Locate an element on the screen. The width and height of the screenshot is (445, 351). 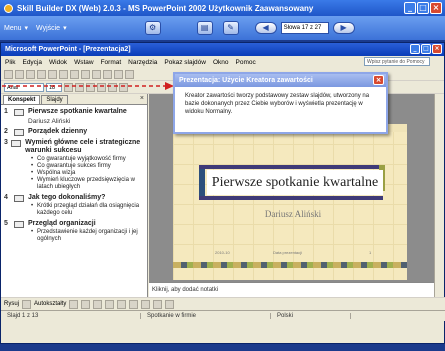
menu-edit: Edycja is located at coordinates (32, 62).